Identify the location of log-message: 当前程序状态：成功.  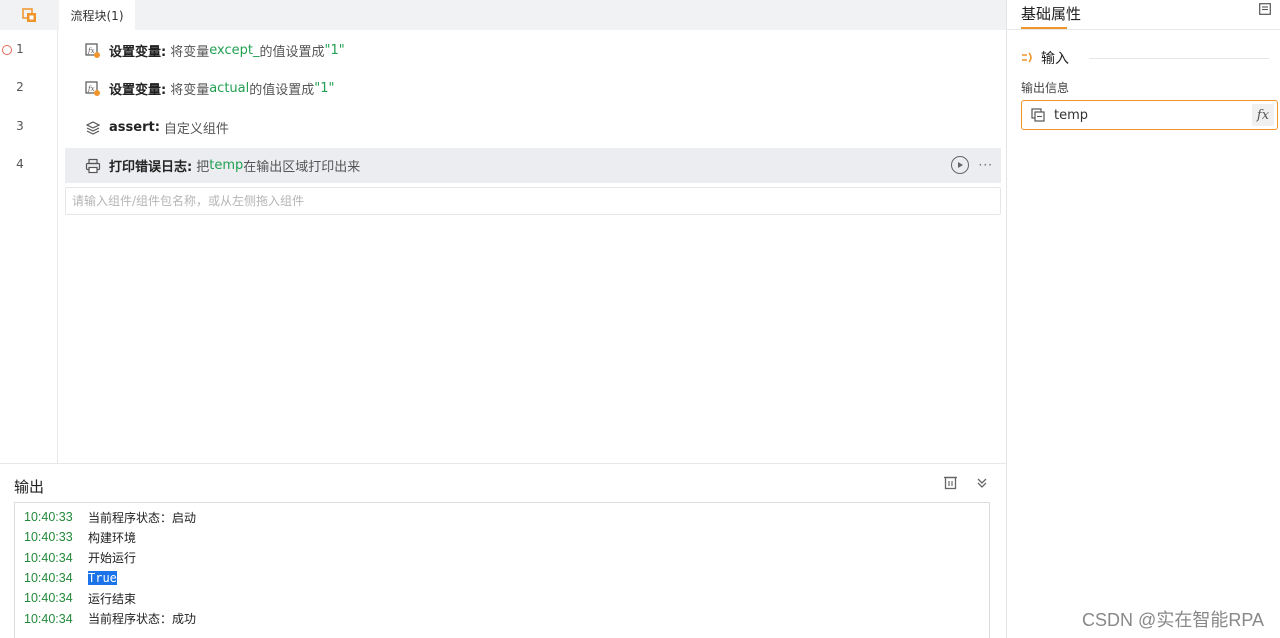
(142, 619).